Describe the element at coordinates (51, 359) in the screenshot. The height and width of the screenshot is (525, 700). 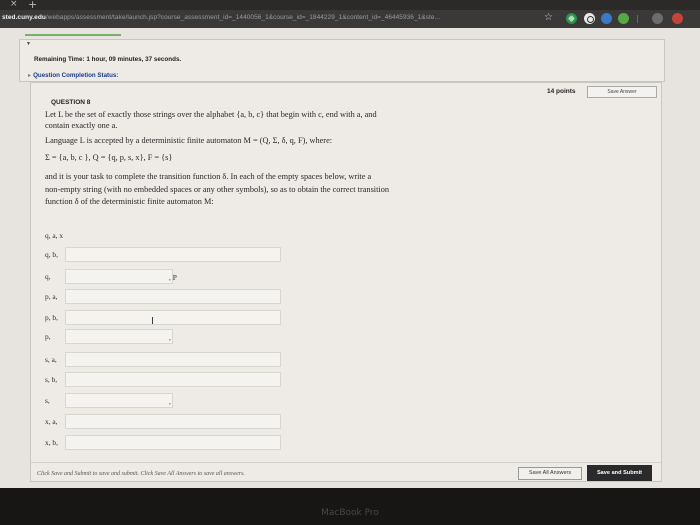
I see `transition-label: s, a,` at that location.